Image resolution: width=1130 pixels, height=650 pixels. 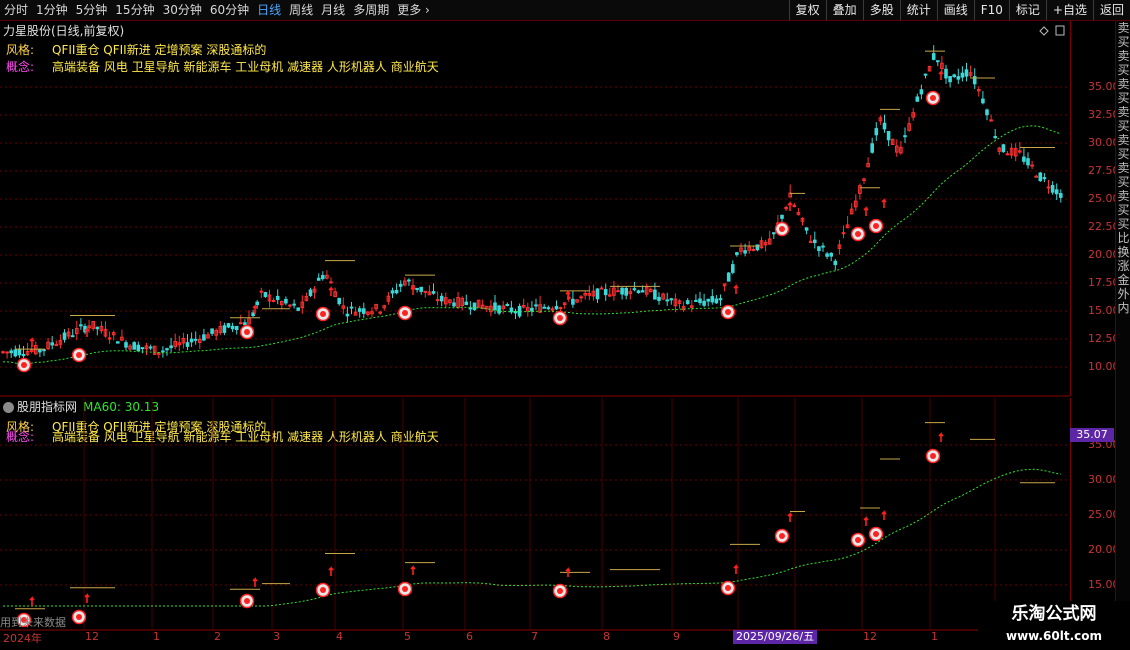 What do you see at coordinates (1123, 266) in the screenshot?
I see `side-strip-char: 涨` at bounding box center [1123, 266].